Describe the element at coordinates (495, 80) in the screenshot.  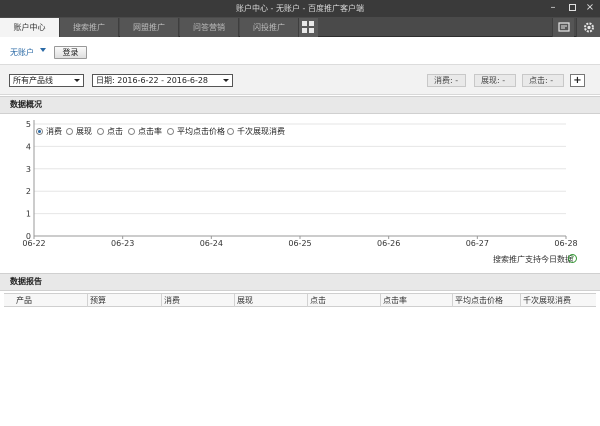
I see `stat-impressions: 展现: -` at that location.